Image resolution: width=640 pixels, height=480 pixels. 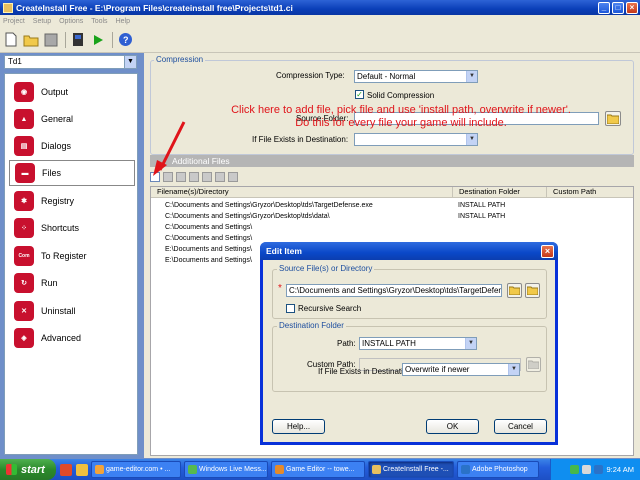 What do you see at coordinates (72, 338) in the screenshot?
I see `sidebar-item-advanced: ◈ Advanced` at bounding box center [72, 338].